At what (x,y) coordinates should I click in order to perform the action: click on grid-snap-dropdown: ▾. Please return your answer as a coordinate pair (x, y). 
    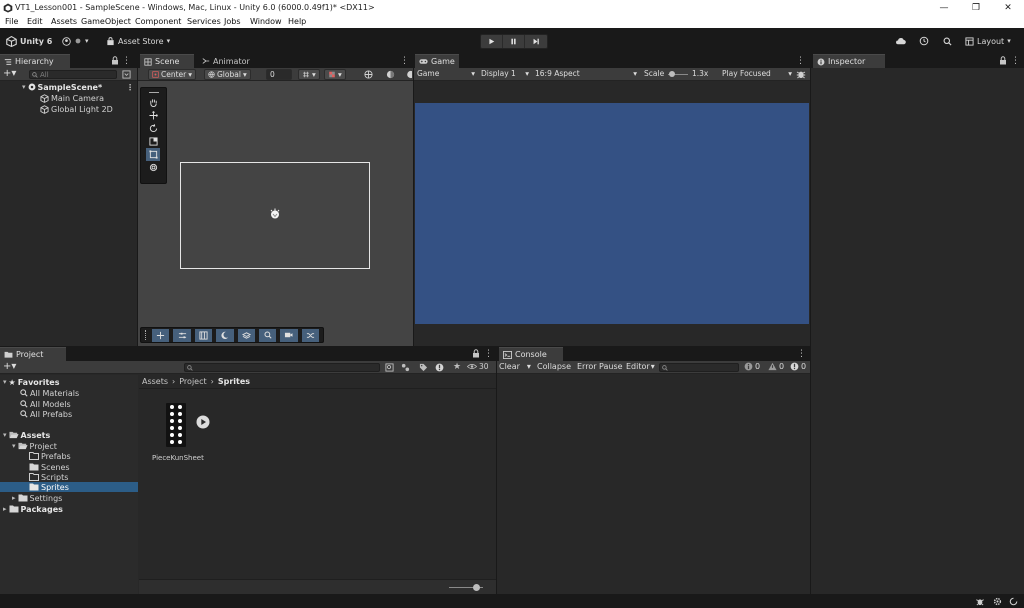
    Looking at the image, I should click on (309, 74).